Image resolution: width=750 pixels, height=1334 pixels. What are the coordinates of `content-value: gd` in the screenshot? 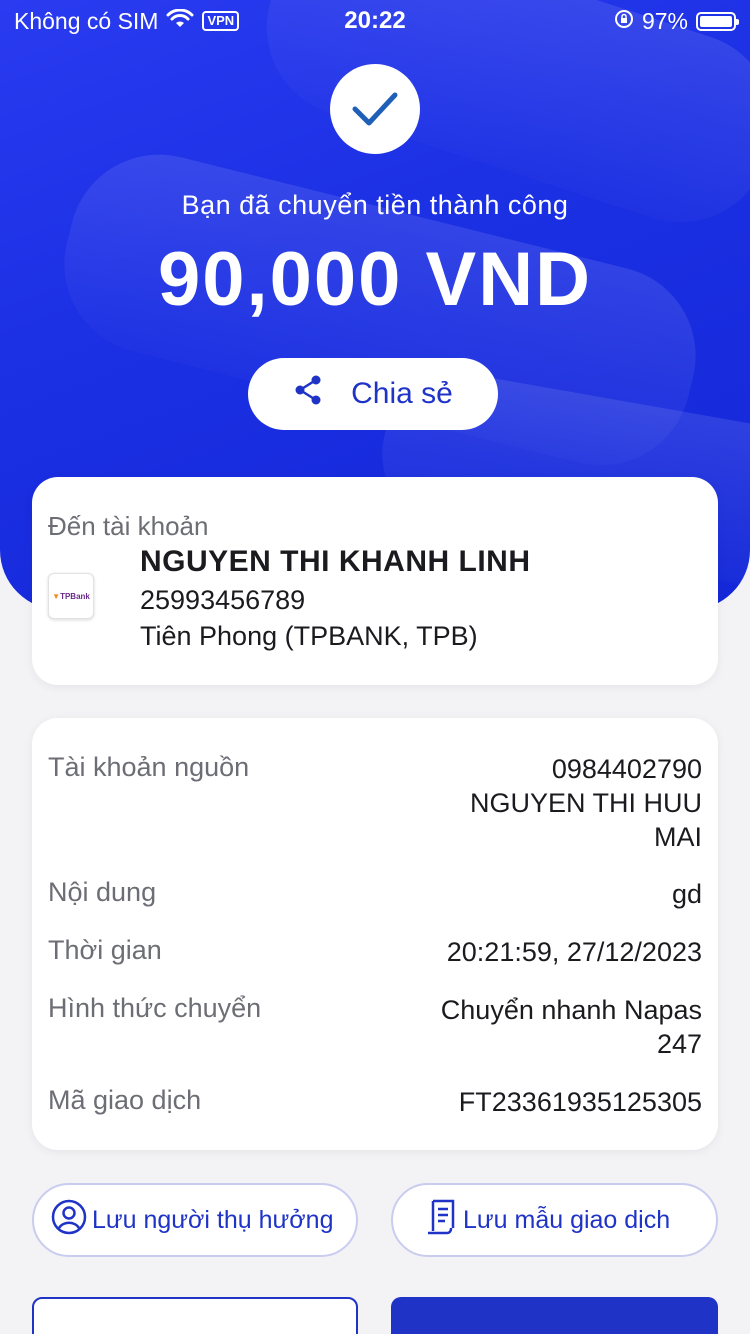 It's located at (686, 894).